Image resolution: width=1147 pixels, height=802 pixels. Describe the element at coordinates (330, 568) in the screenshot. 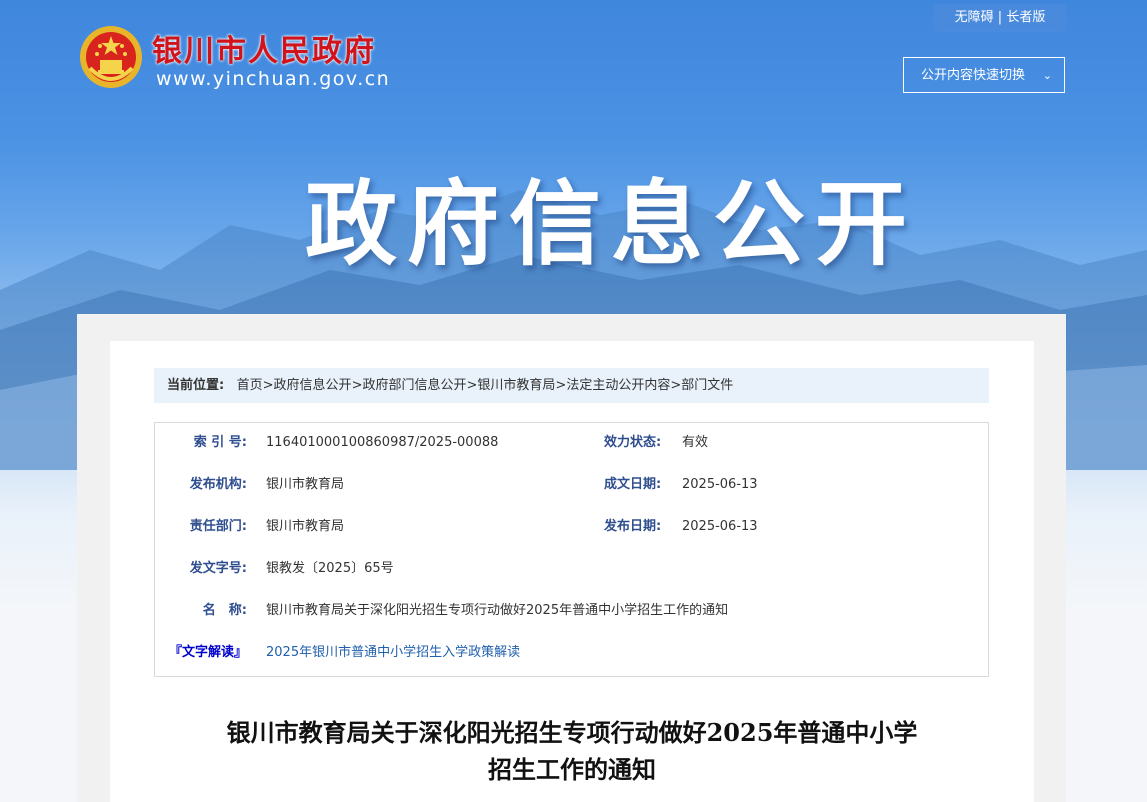

I see `doc-no-value: 银教发〔2025〕65号` at that location.